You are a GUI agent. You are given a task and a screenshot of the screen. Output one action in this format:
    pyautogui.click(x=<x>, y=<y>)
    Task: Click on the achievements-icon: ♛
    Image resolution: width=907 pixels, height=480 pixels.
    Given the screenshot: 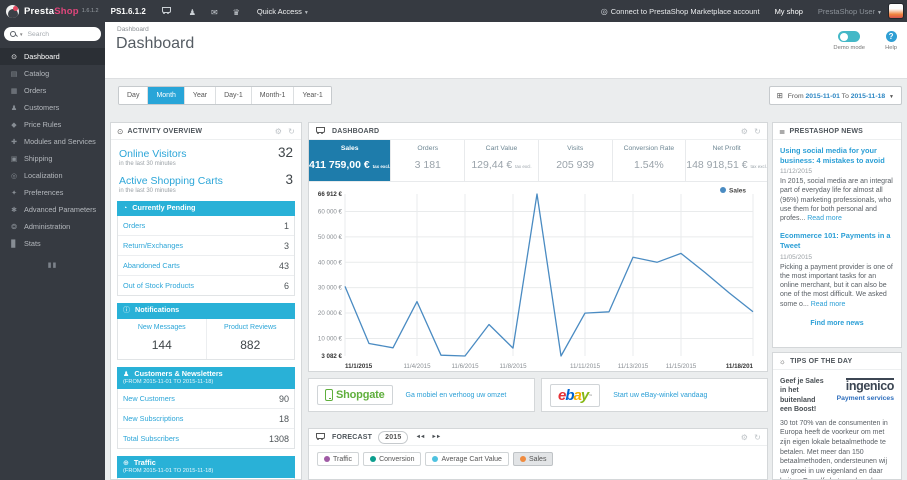 What is the action you would take?
    pyautogui.click(x=236, y=12)
    